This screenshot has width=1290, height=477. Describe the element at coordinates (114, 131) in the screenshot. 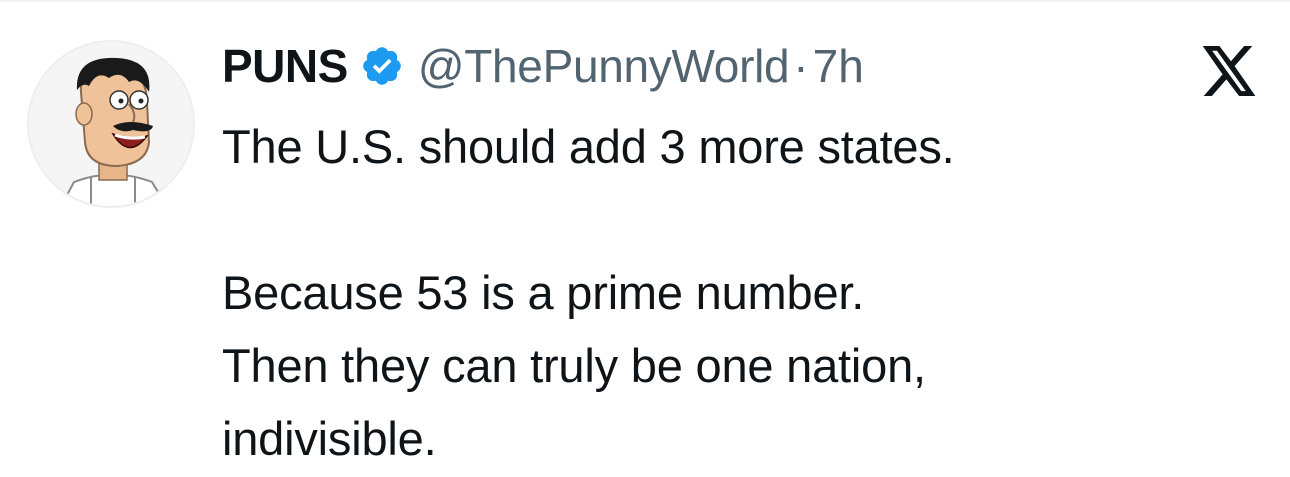

I see `avatar-illustration` at that location.